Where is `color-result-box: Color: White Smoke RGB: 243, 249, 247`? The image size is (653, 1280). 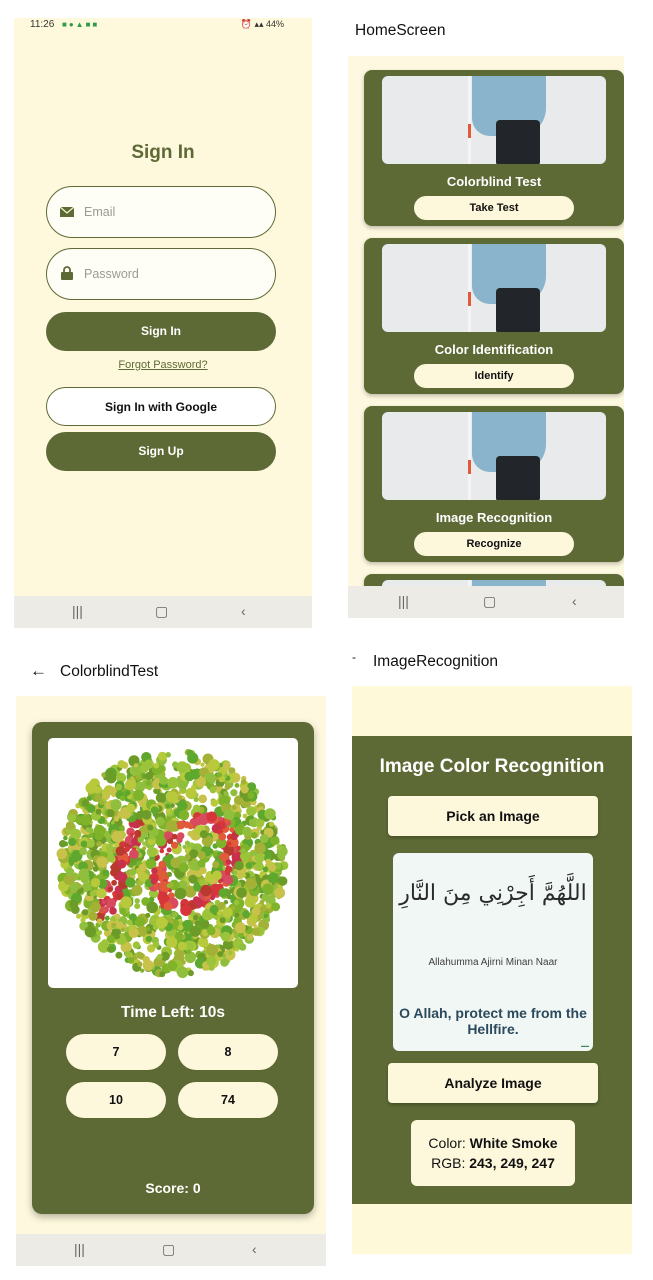
color-result-box: Color: White Smoke RGB: 243, 249, 247 is located at coordinates (493, 1153).